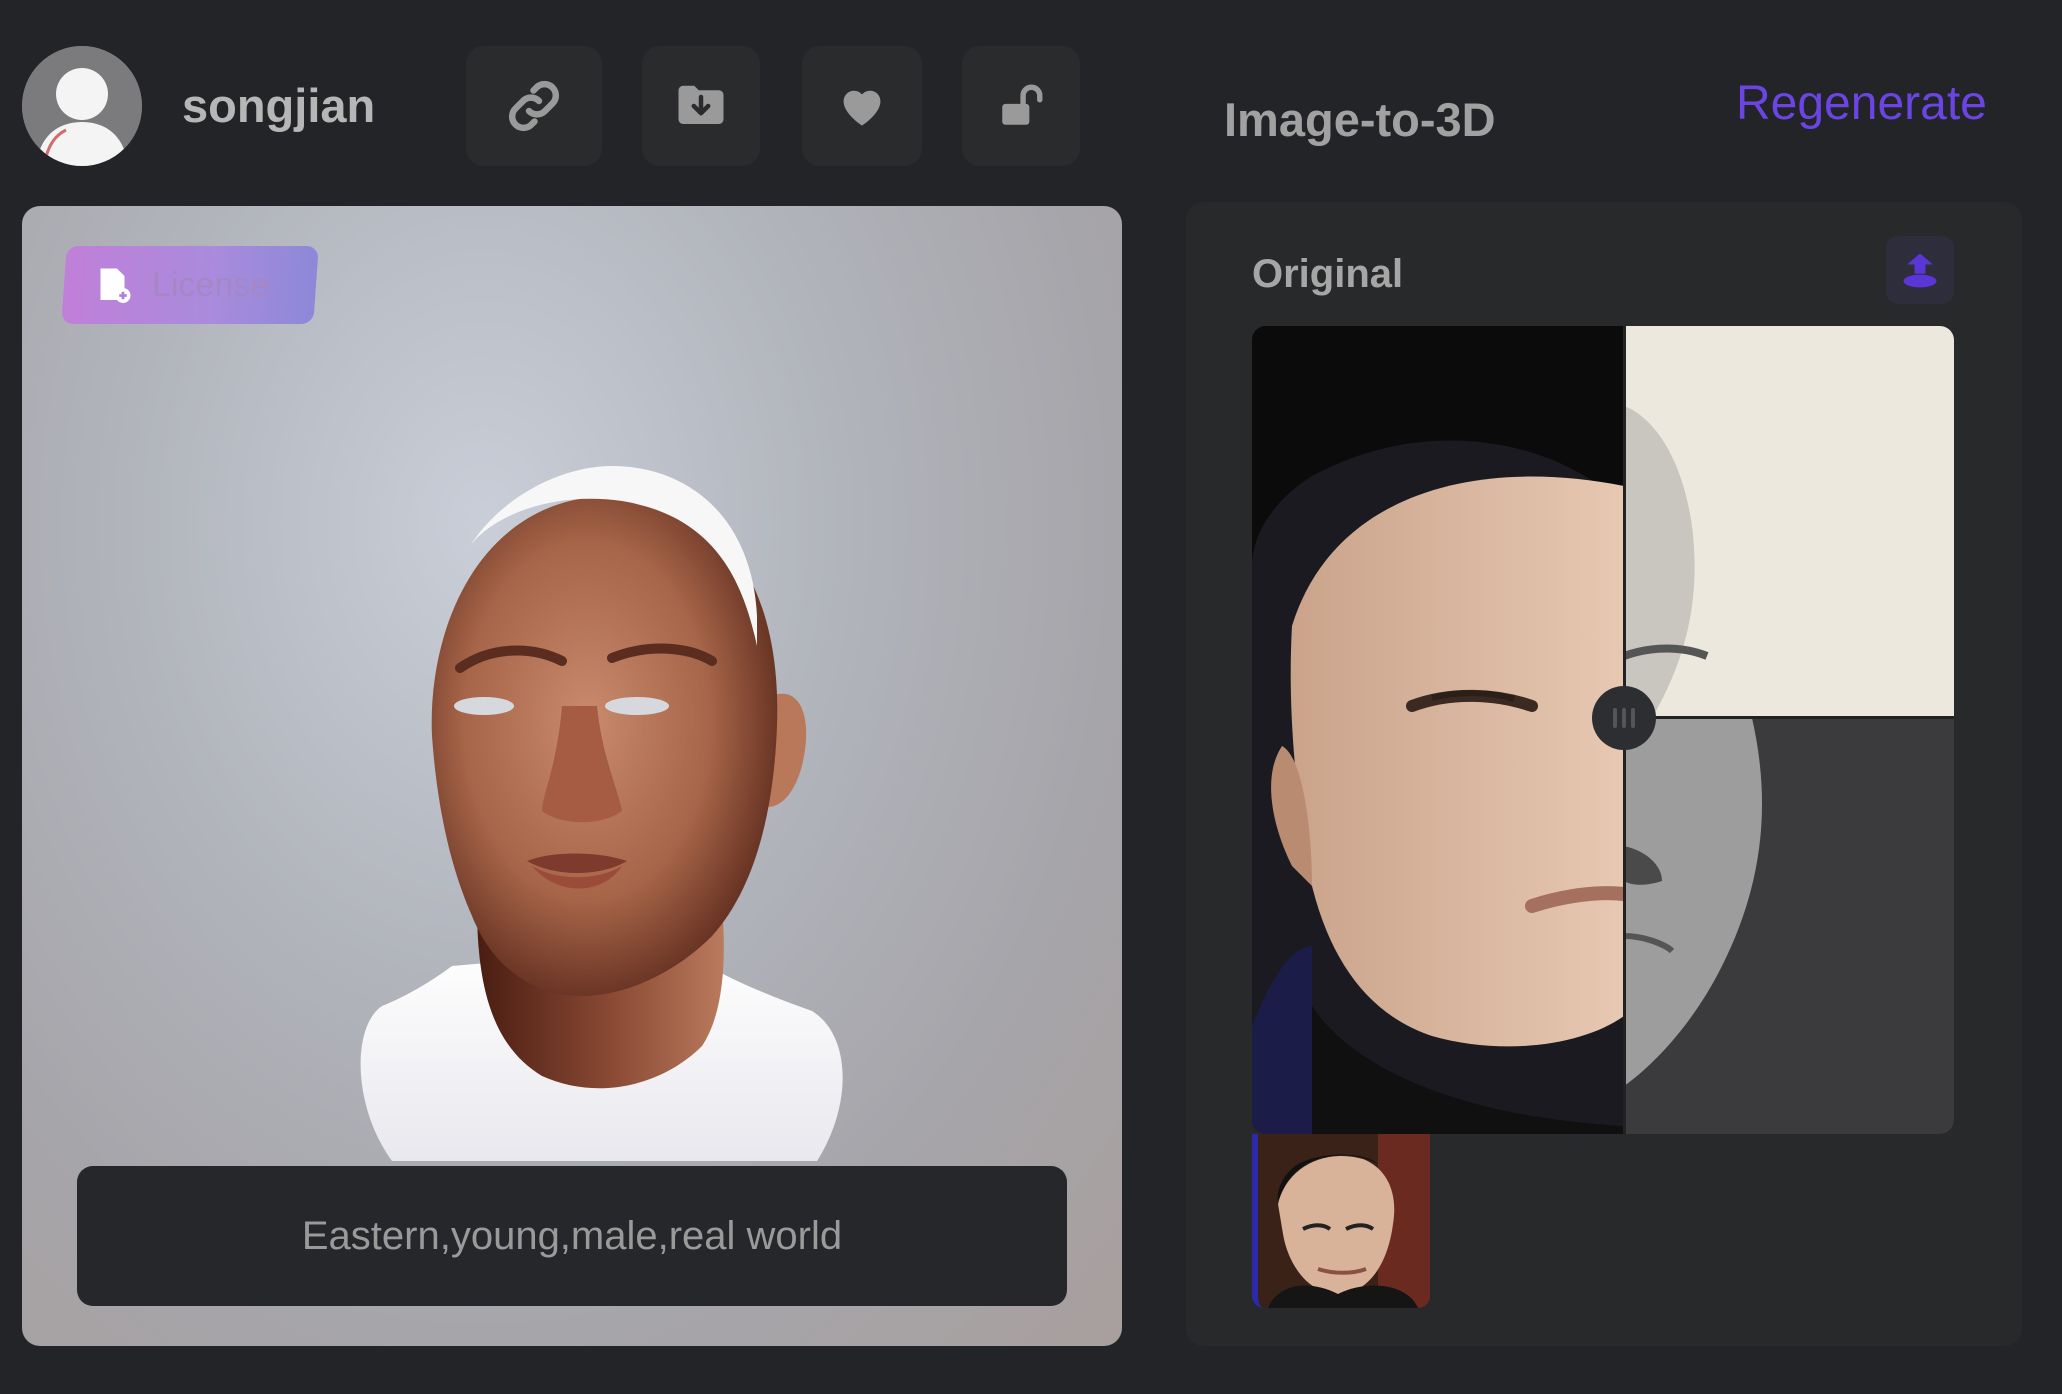 Image resolution: width=2062 pixels, height=1394 pixels. I want to click on thumbnail-image, so click(1344, 1221).